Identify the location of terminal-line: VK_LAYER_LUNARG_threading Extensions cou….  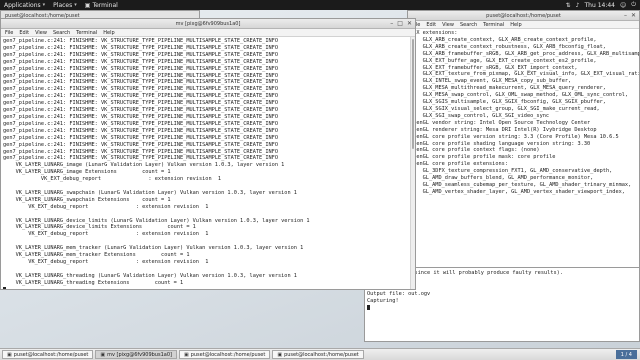
(93, 282).